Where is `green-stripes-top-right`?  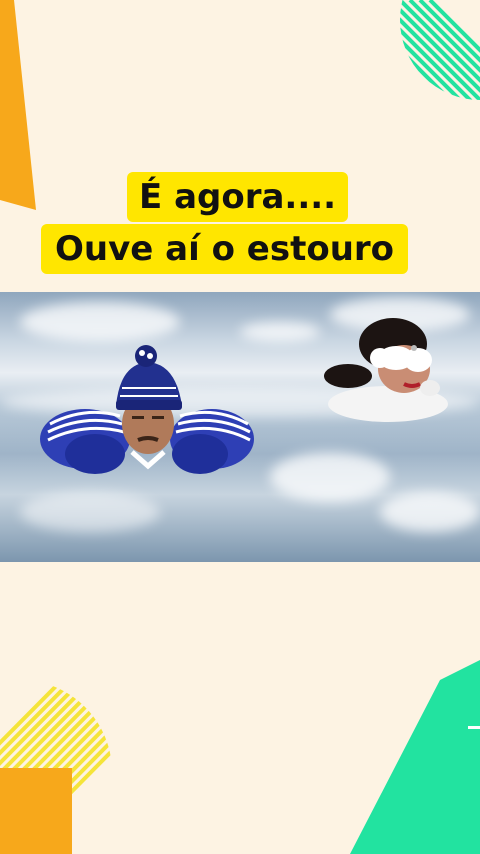 green-stripes-top-right is located at coordinates (440, 50).